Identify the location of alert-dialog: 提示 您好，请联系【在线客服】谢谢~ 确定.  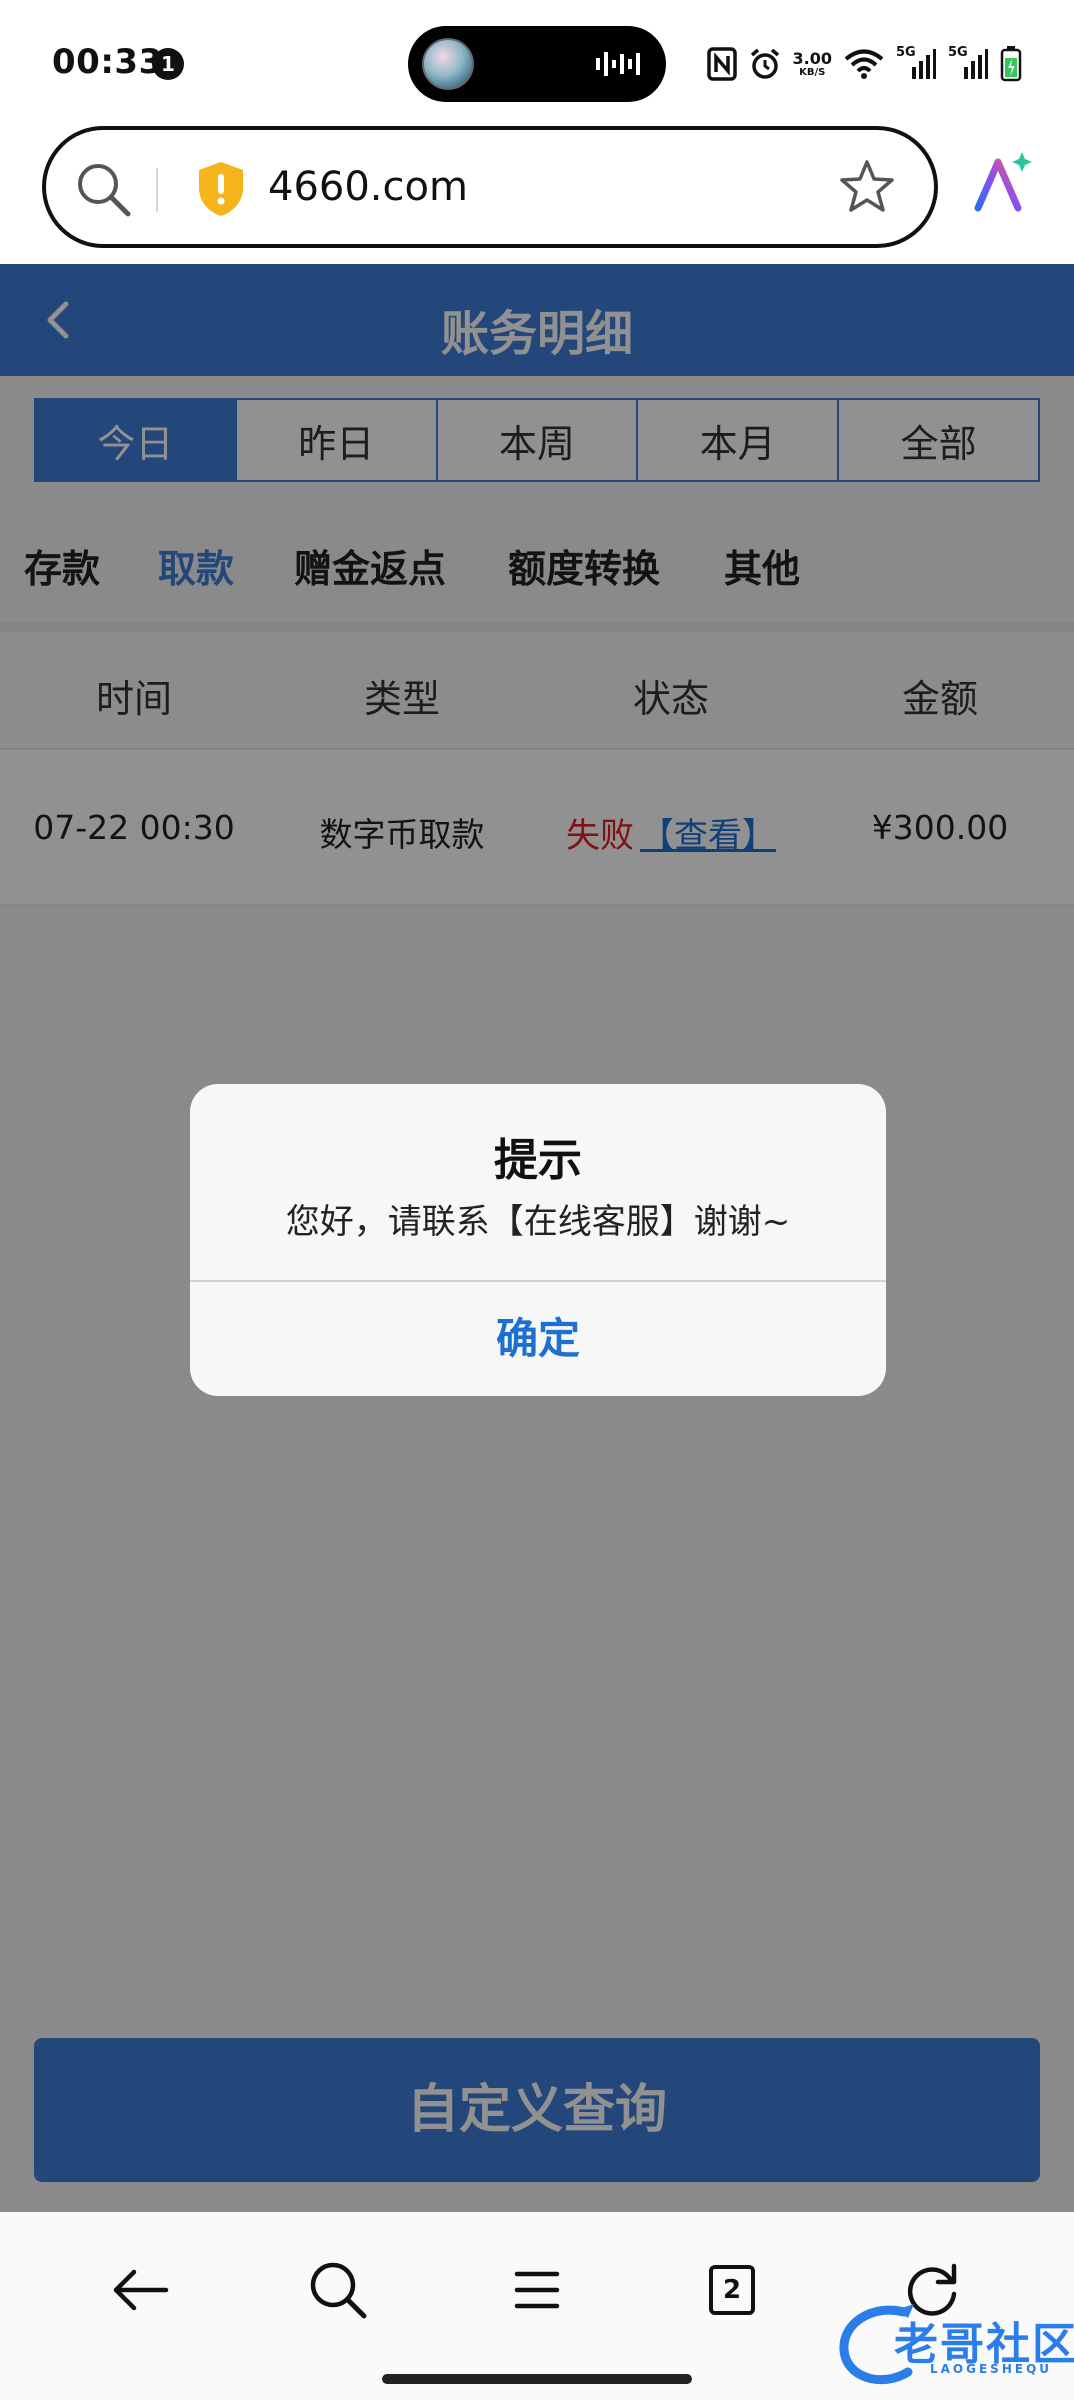
(538, 1240).